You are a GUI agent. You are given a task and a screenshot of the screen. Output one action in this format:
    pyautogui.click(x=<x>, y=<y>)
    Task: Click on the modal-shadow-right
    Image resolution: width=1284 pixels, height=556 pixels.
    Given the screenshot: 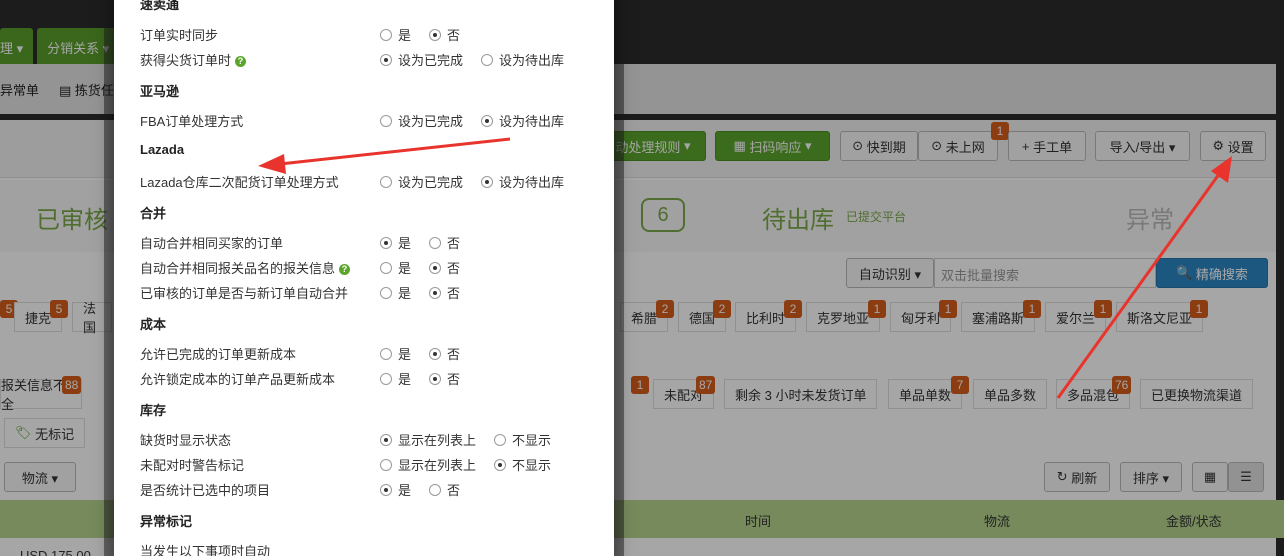 What is the action you would take?
    pyautogui.click(x=619, y=278)
    